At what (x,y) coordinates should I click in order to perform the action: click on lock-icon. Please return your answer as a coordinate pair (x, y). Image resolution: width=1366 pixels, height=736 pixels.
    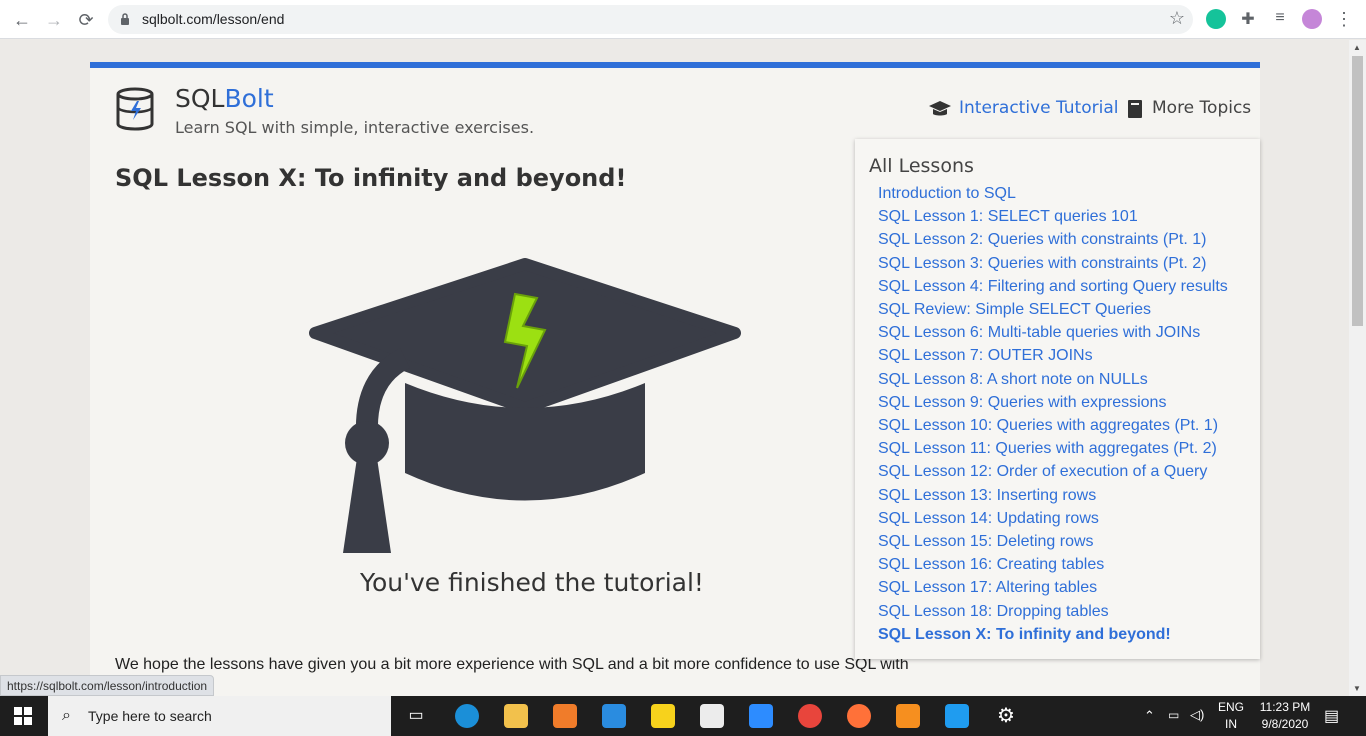
    Looking at the image, I should click on (125, 19).